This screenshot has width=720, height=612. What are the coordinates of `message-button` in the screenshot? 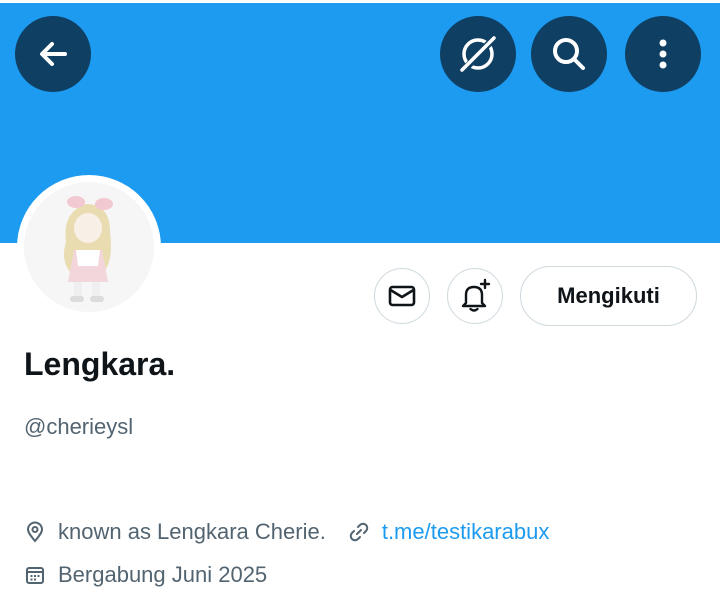 It's located at (402, 296).